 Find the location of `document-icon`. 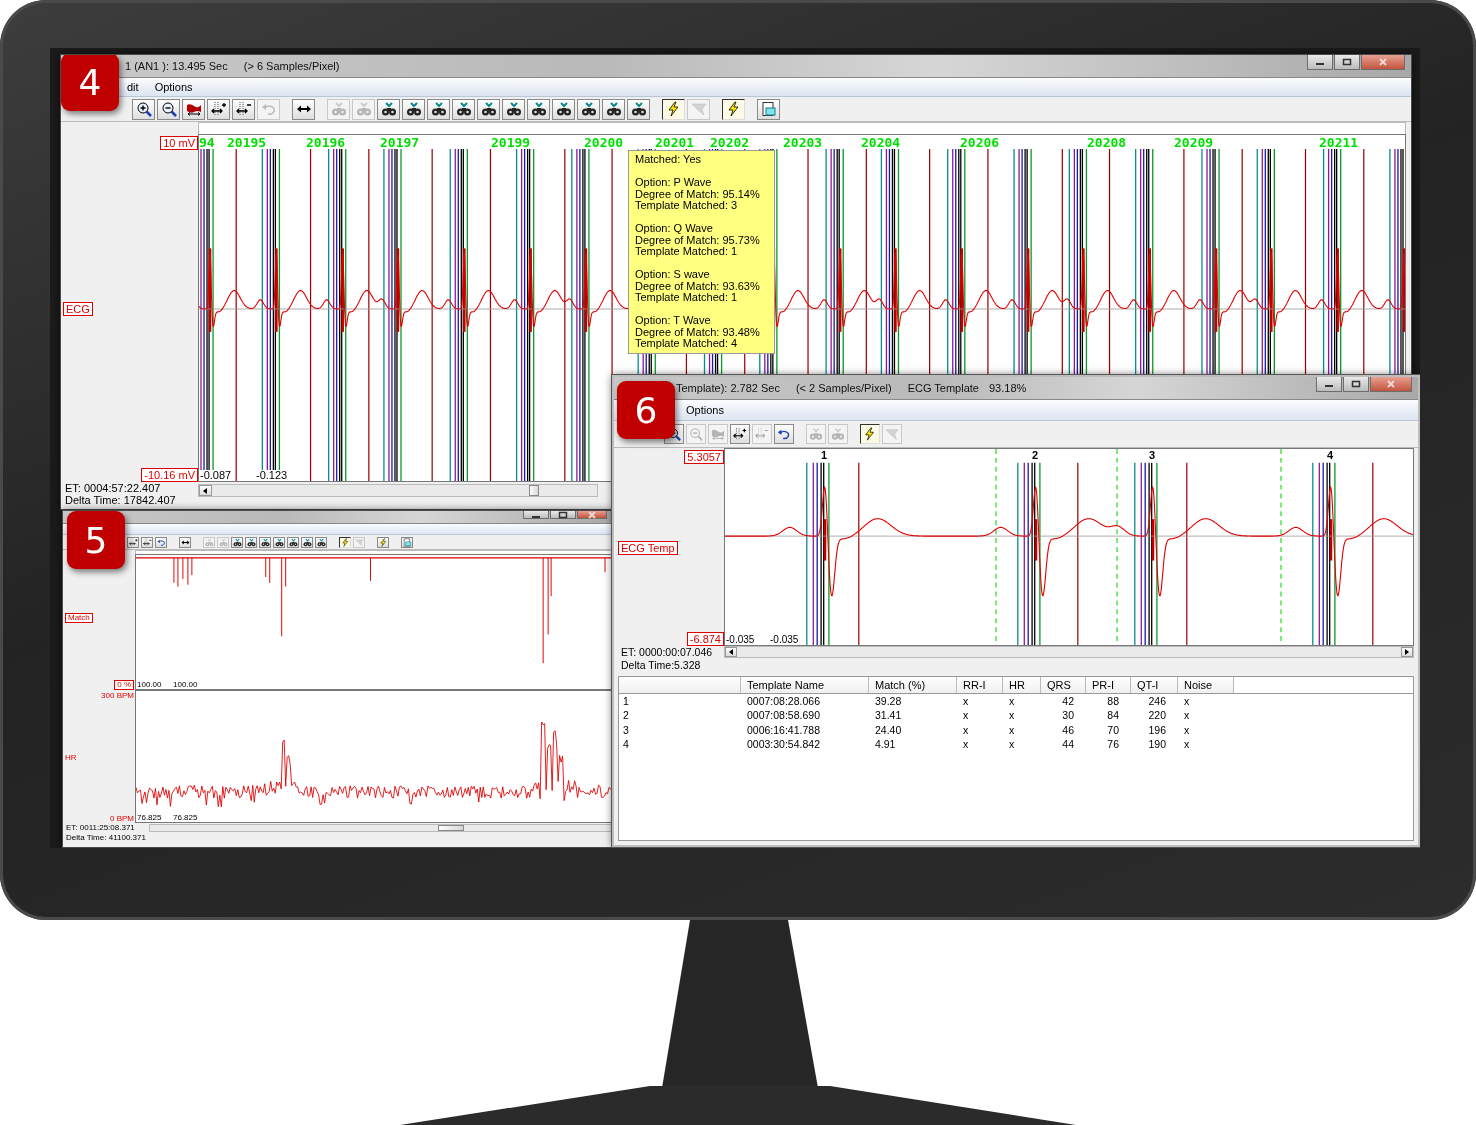

document-icon is located at coordinates (768, 109).